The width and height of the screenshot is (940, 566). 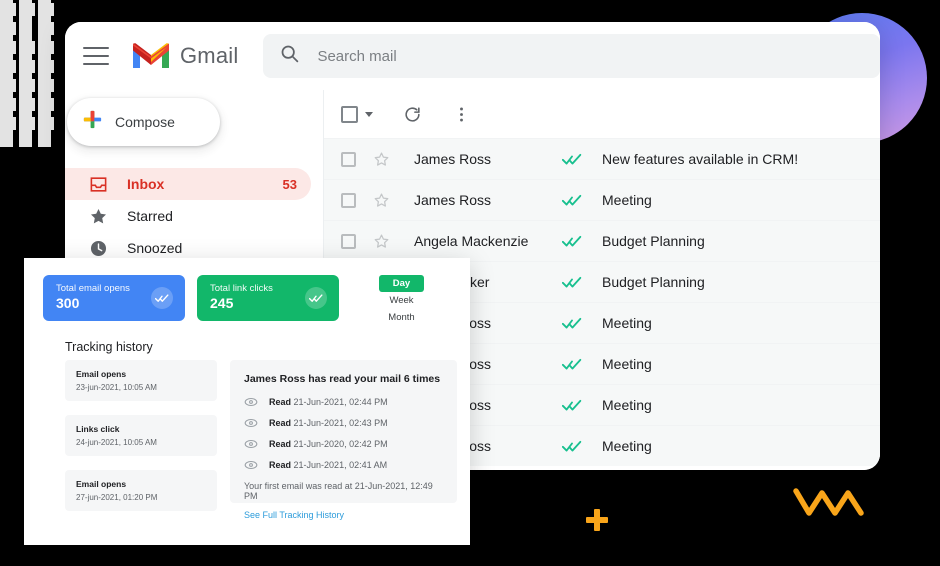 I want to click on range-option-month: Month, so click(x=401, y=317).